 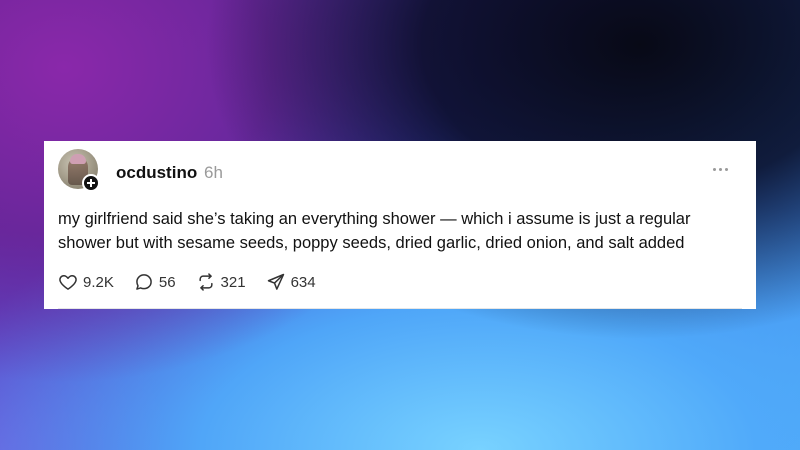 I want to click on repost-button: 321, so click(x=221, y=282).